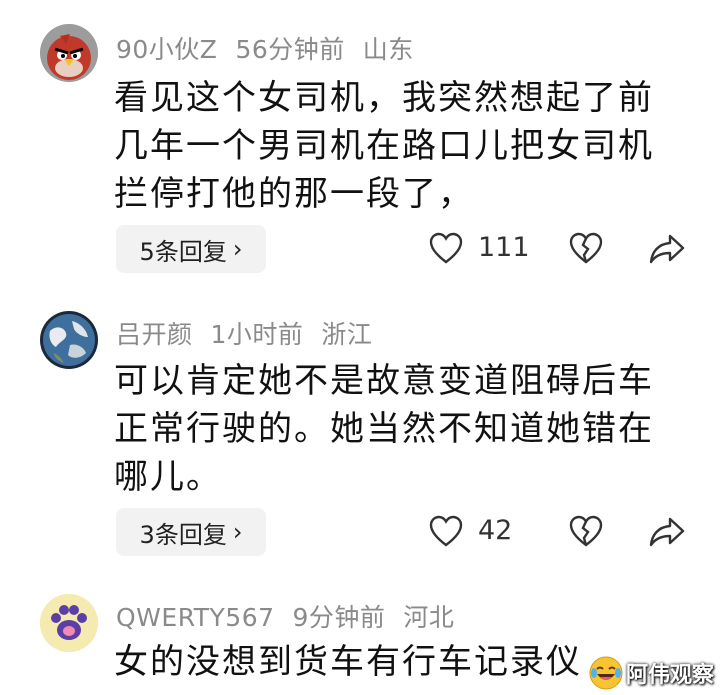 The image size is (720, 695). I want to click on comment-text: 可以肯定她不是故意变道阻碍后车 正常行驶的。她当然不知道她错在 哪儿。, so click(384, 429).